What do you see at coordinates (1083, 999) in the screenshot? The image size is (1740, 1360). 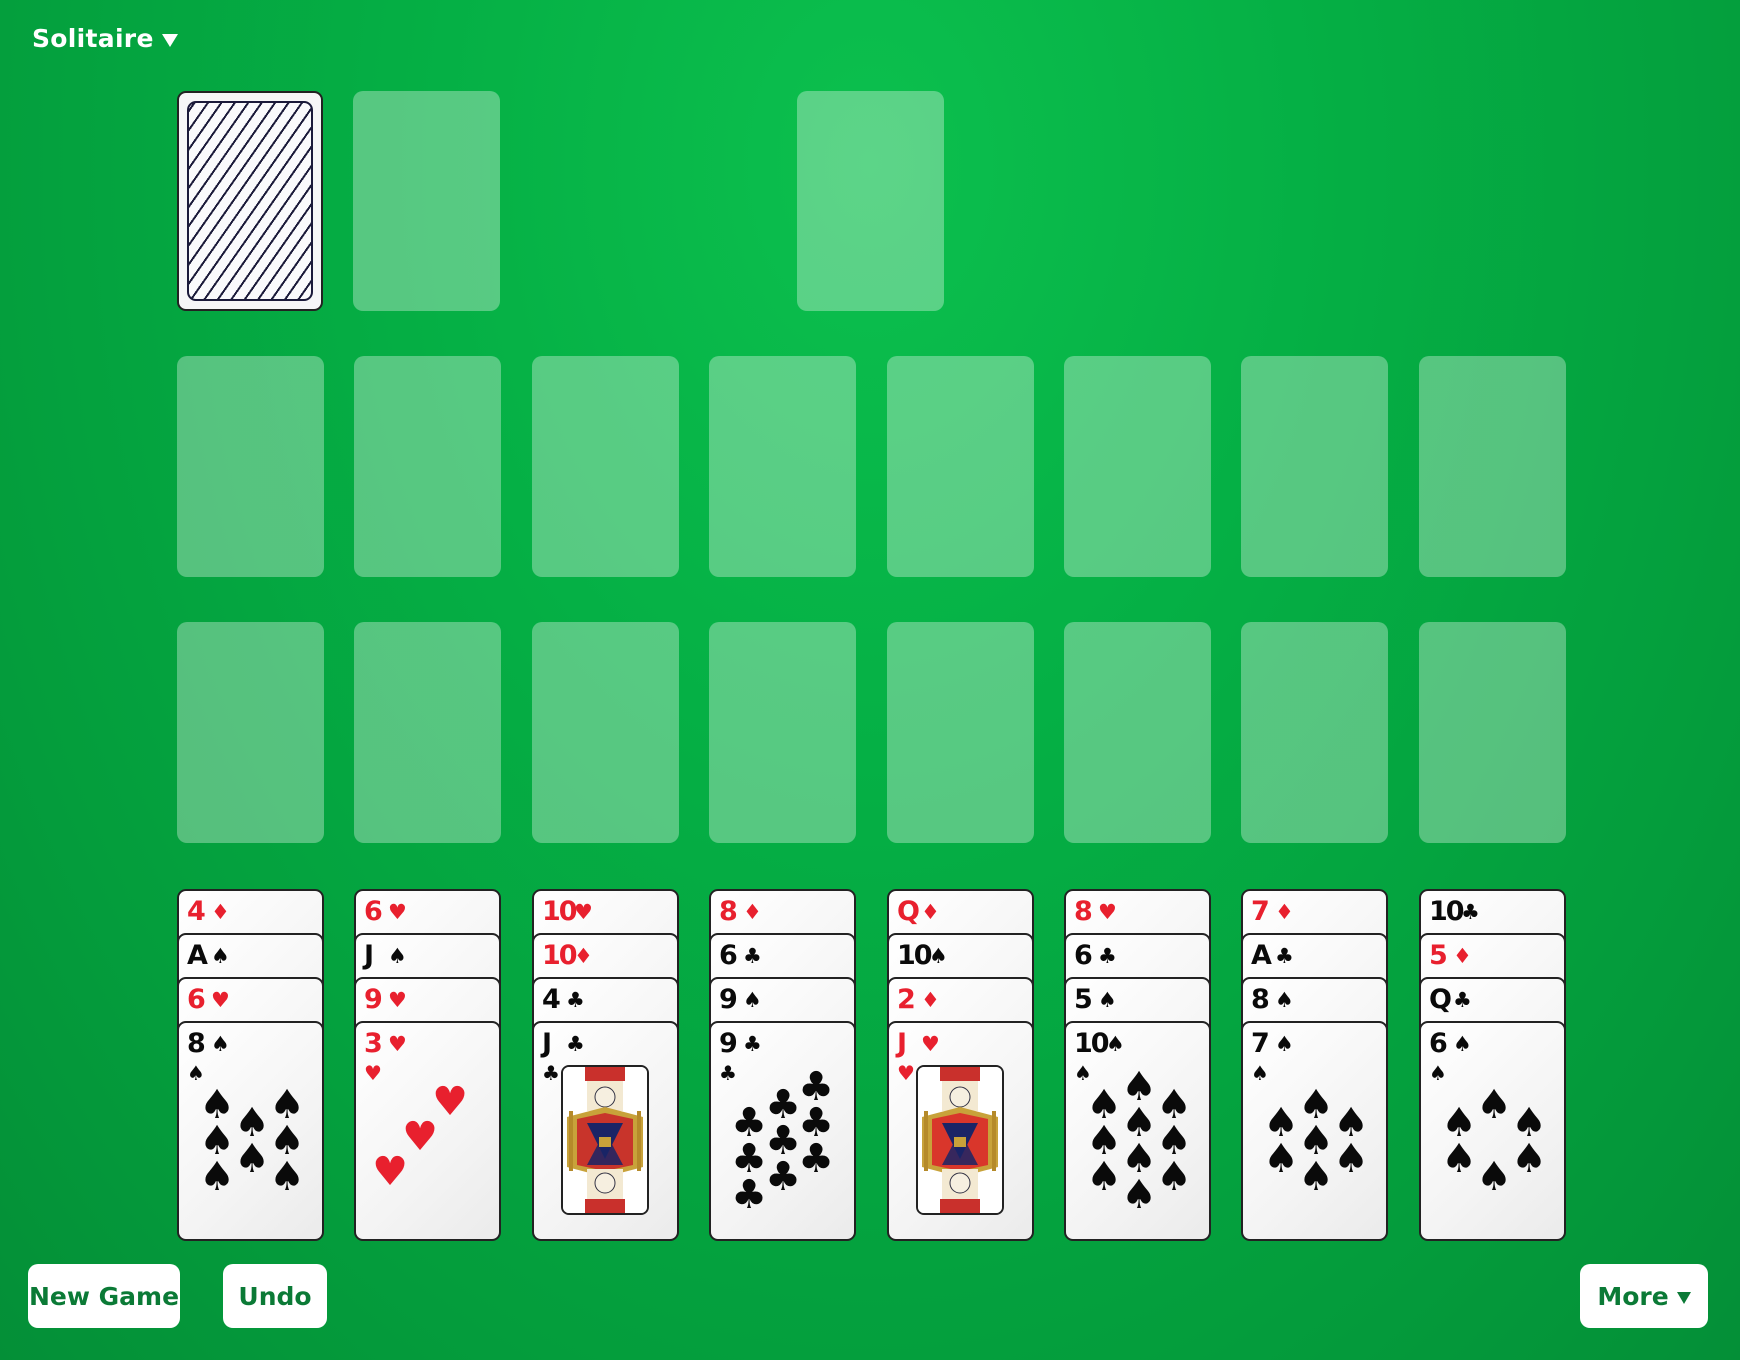 I see `card-rank: 5` at bounding box center [1083, 999].